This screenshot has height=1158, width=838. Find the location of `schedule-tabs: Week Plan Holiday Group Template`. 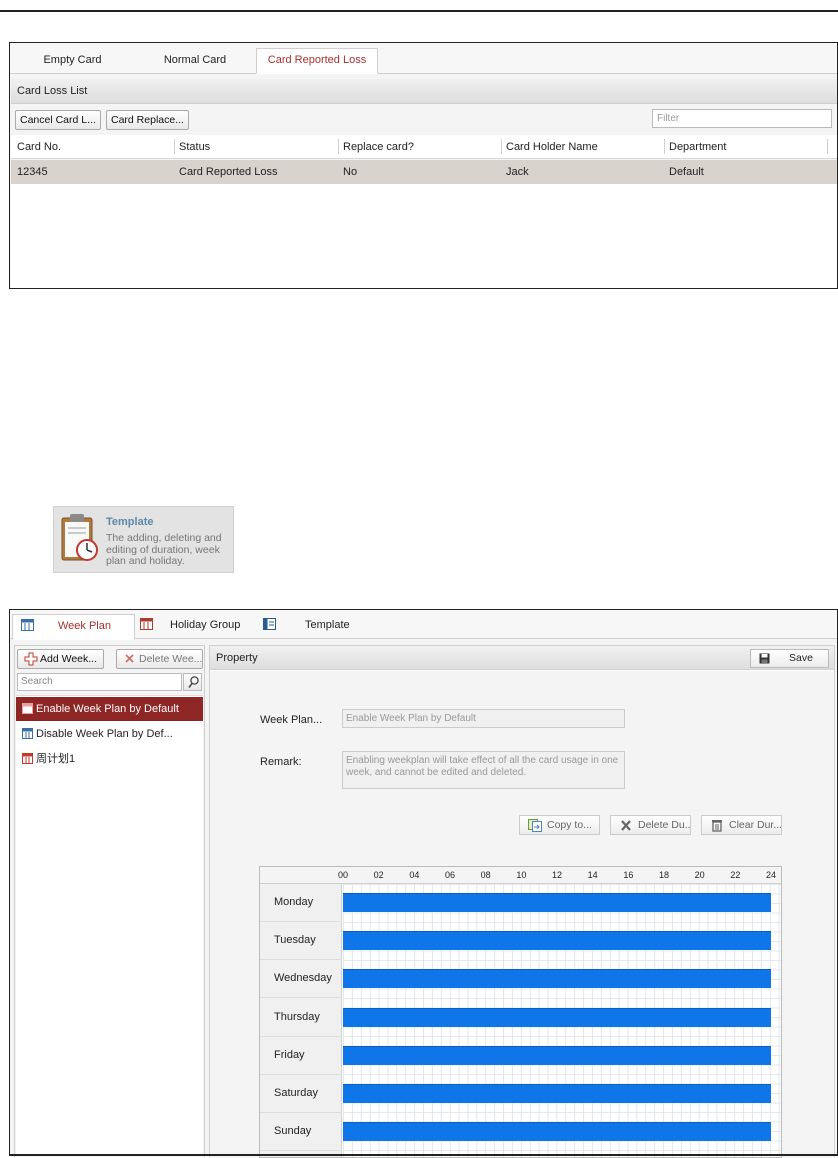

schedule-tabs: Week Plan Holiday Group Template is located at coordinates (423, 625).